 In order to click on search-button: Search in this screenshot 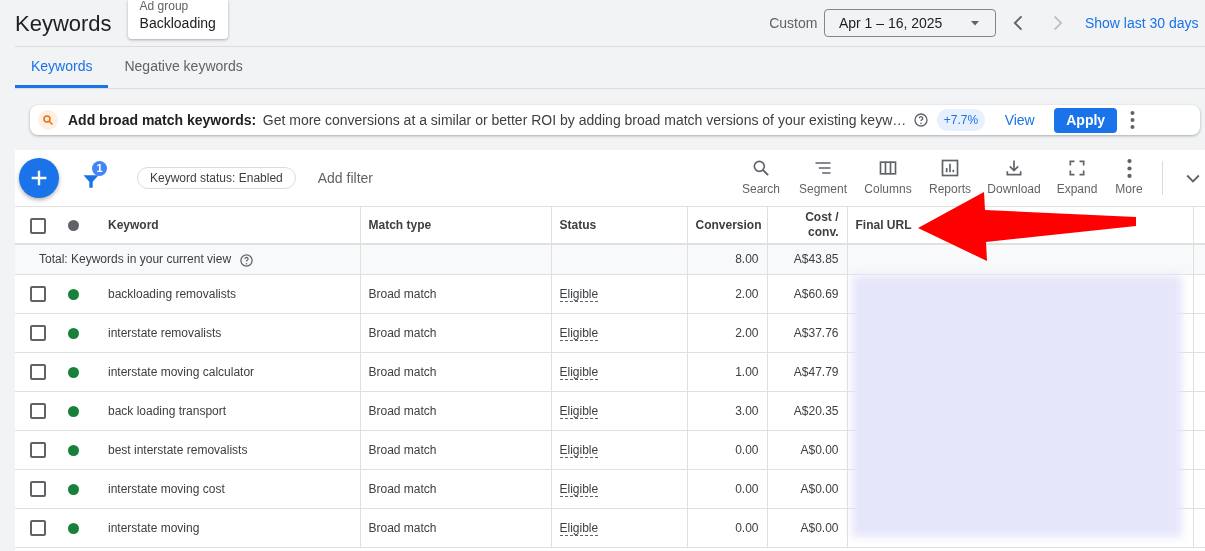, I will do `click(761, 178)`.